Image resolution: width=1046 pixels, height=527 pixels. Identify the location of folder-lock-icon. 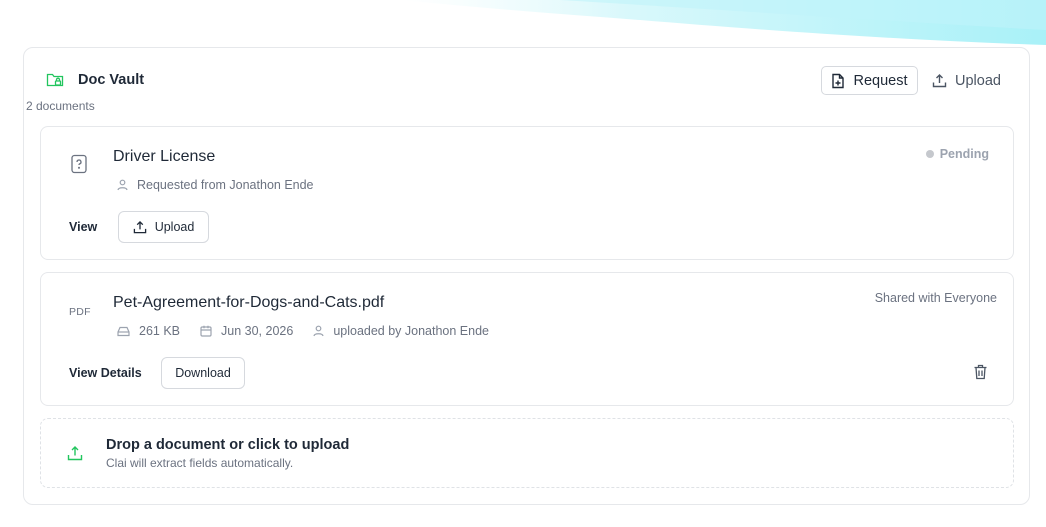
(55, 80).